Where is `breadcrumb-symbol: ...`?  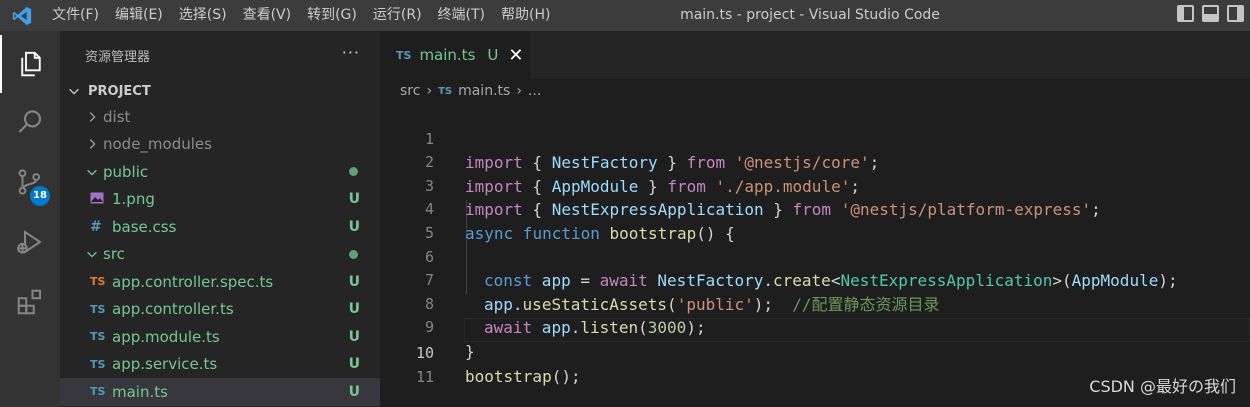
breadcrumb-symbol: ... is located at coordinates (534, 91).